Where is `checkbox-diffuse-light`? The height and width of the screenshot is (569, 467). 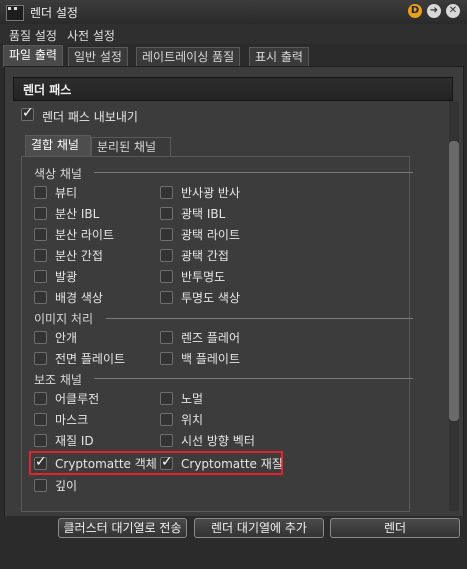
checkbox-diffuse-light is located at coordinates (40, 234).